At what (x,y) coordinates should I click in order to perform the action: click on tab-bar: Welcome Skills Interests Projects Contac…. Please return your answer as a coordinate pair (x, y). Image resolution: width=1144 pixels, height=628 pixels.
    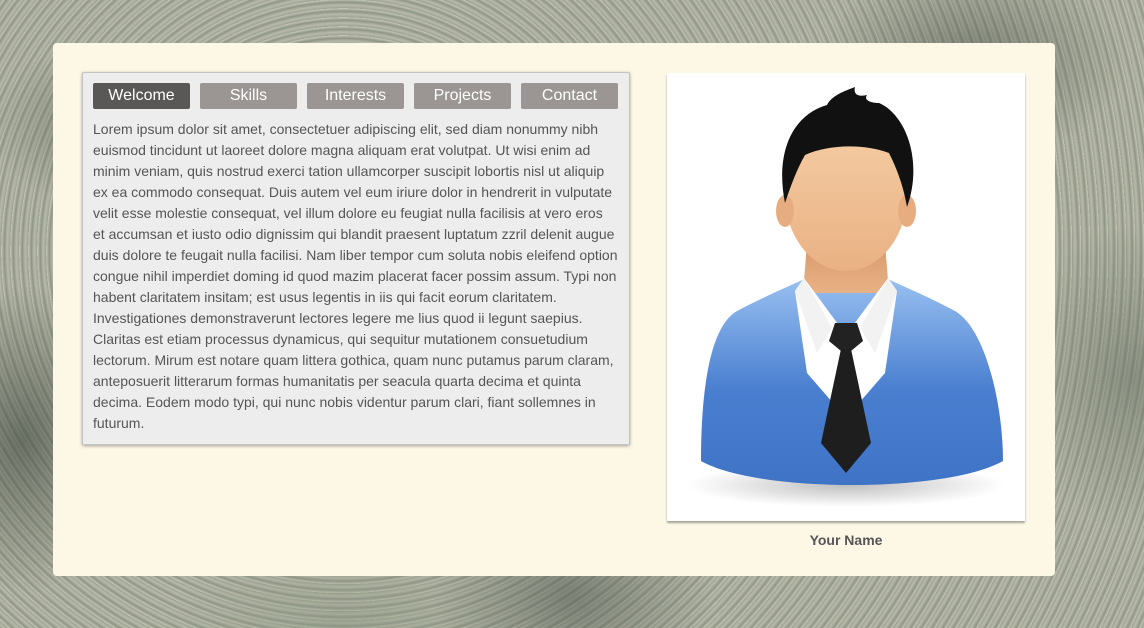
    Looking at the image, I should click on (355, 96).